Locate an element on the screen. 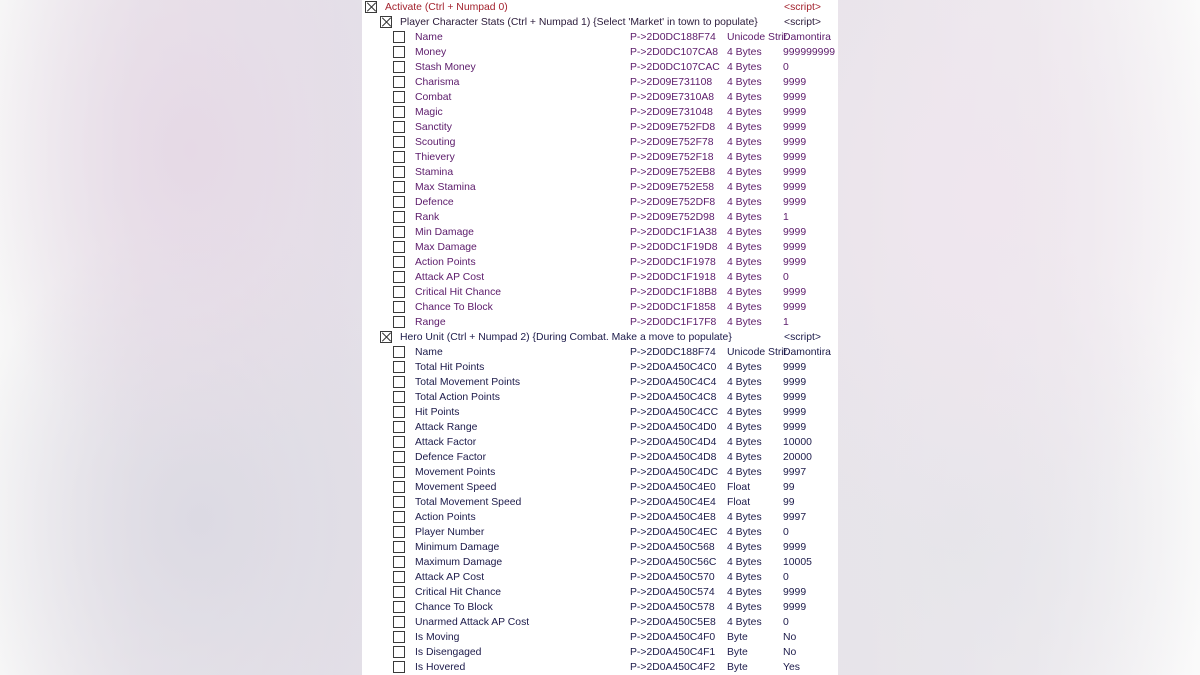 The height and width of the screenshot is (675, 1200). table-row: Chance To Block P->2D0DC1F1858 4 Bytes 9999 is located at coordinates (600, 307).